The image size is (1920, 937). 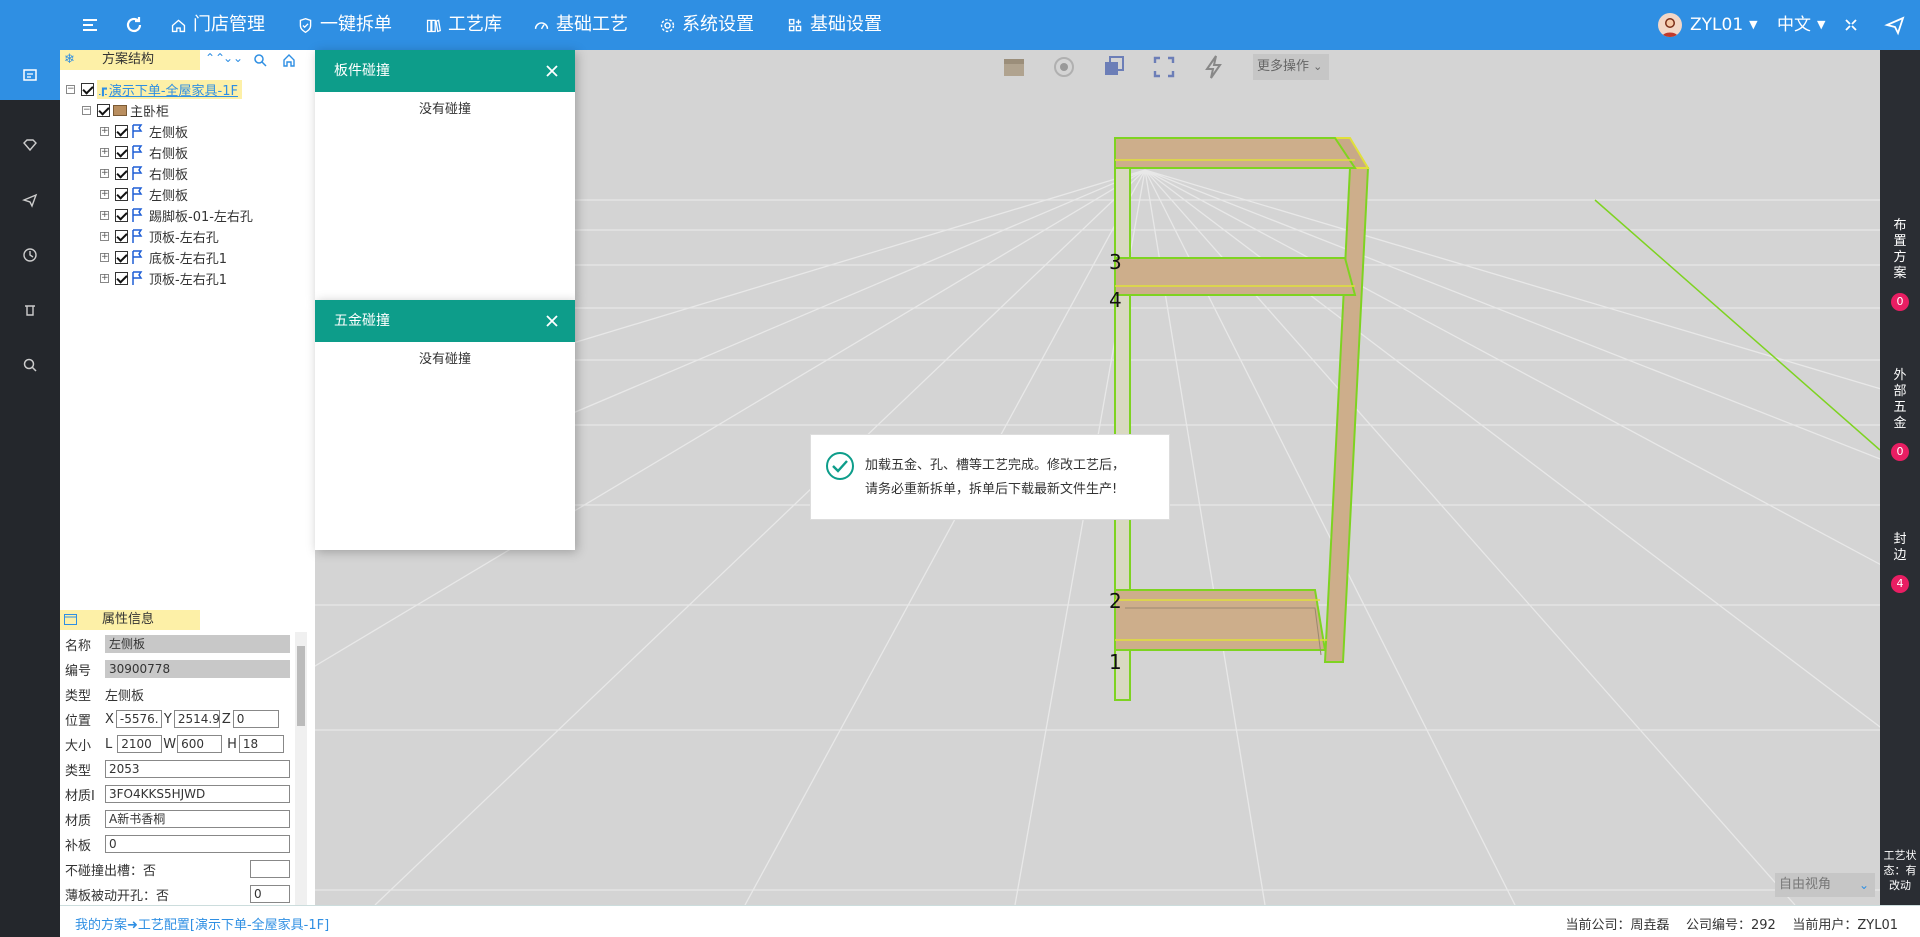 I want to click on size-h-input: 18, so click(x=261, y=744).